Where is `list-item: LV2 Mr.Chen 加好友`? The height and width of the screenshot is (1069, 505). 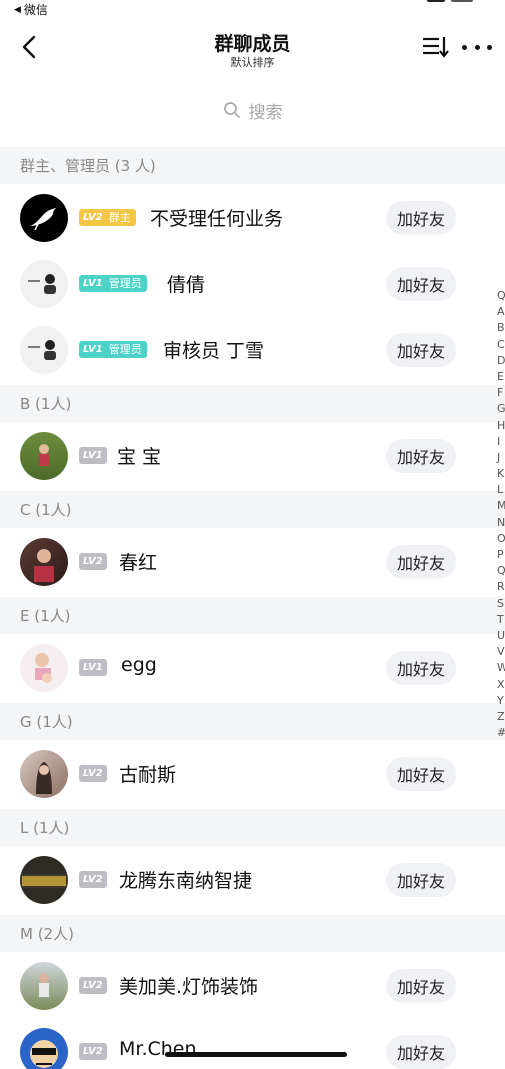 list-item: LV2 Mr.Chen 加好友 is located at coordinates (252, 1044).